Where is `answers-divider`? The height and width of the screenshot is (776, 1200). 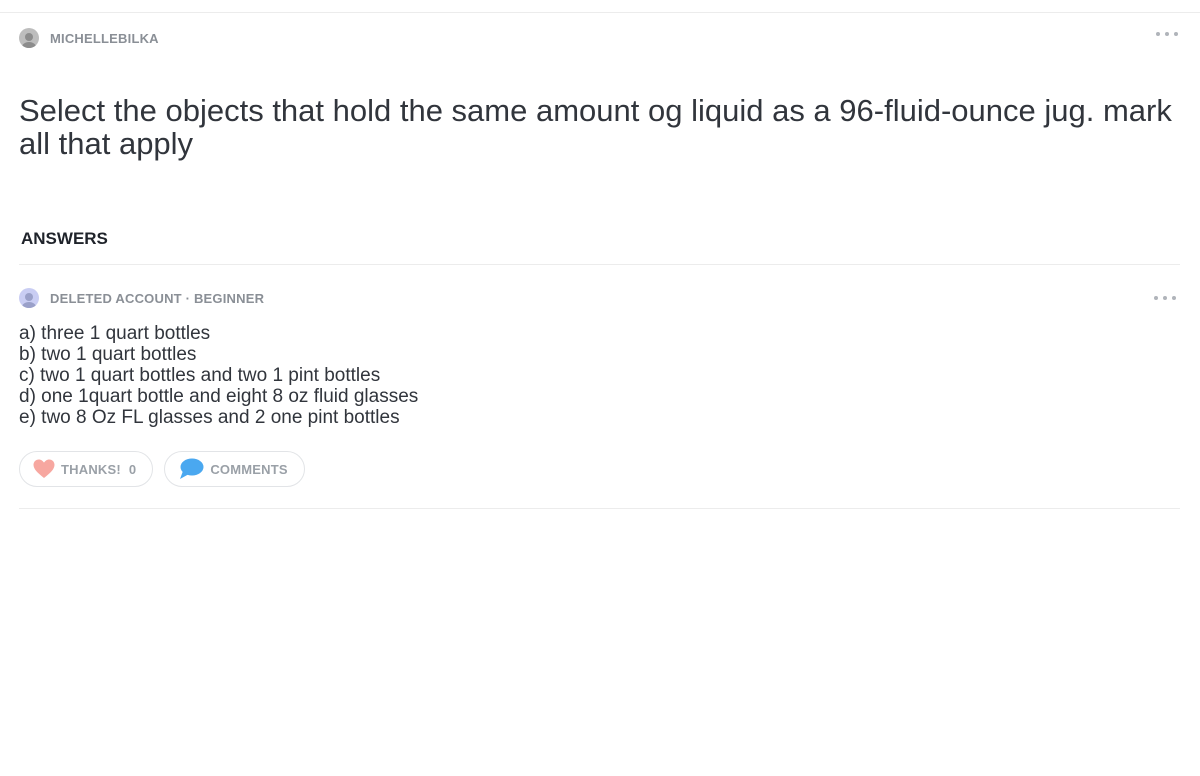 answers-divider is located at coordinates (599, 264).